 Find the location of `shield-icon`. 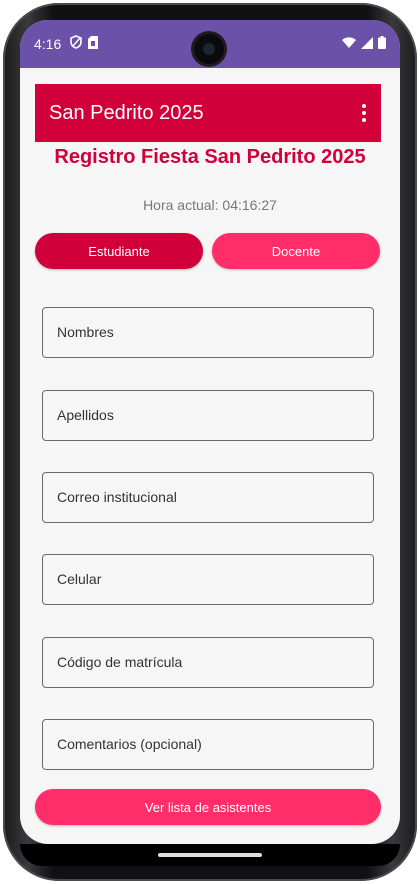

shield-icon is located at coordinates (76, 42).